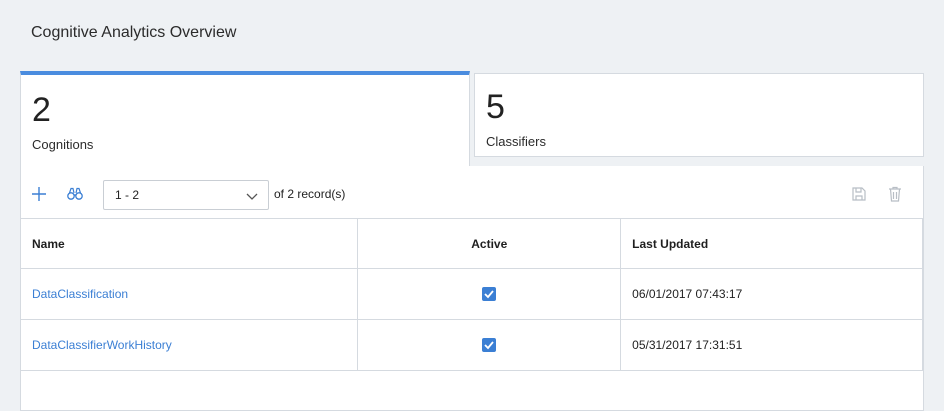 This screenshot has width=944, height=411. I want to click on page-title: Cognitive Analytics Overview, so click(134, 32).